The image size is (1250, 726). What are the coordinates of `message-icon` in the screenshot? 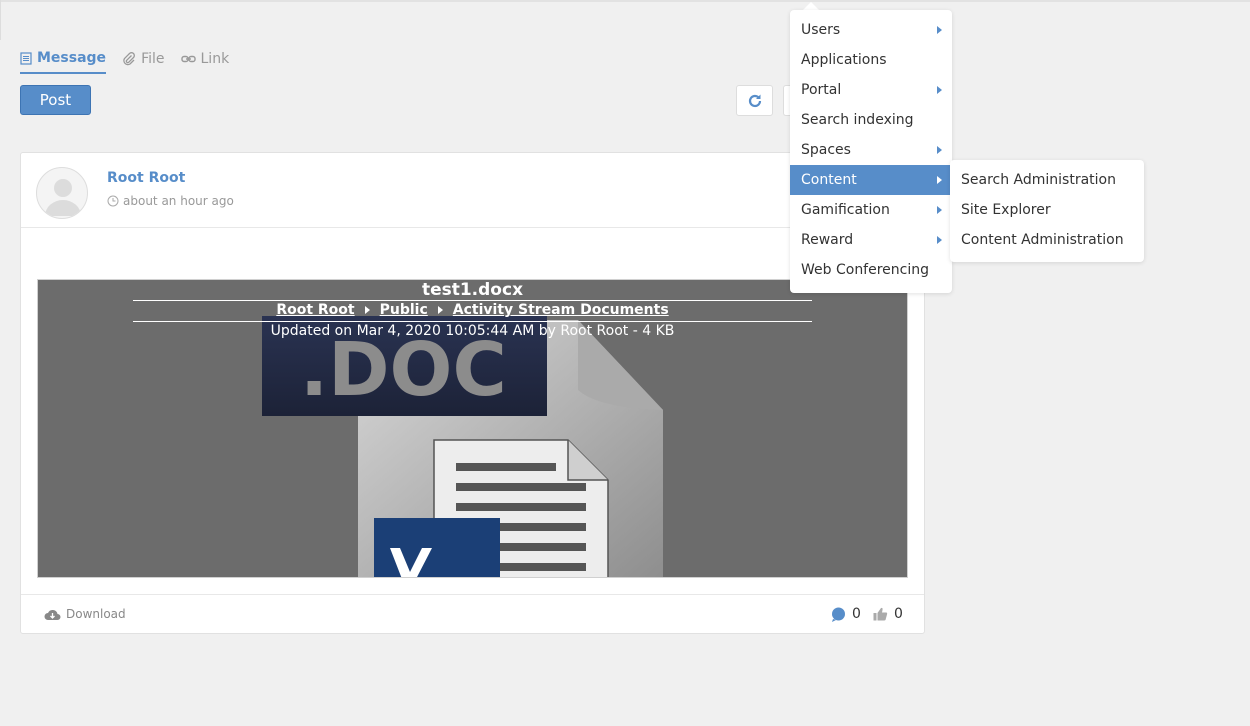 It's located at (26, 58).